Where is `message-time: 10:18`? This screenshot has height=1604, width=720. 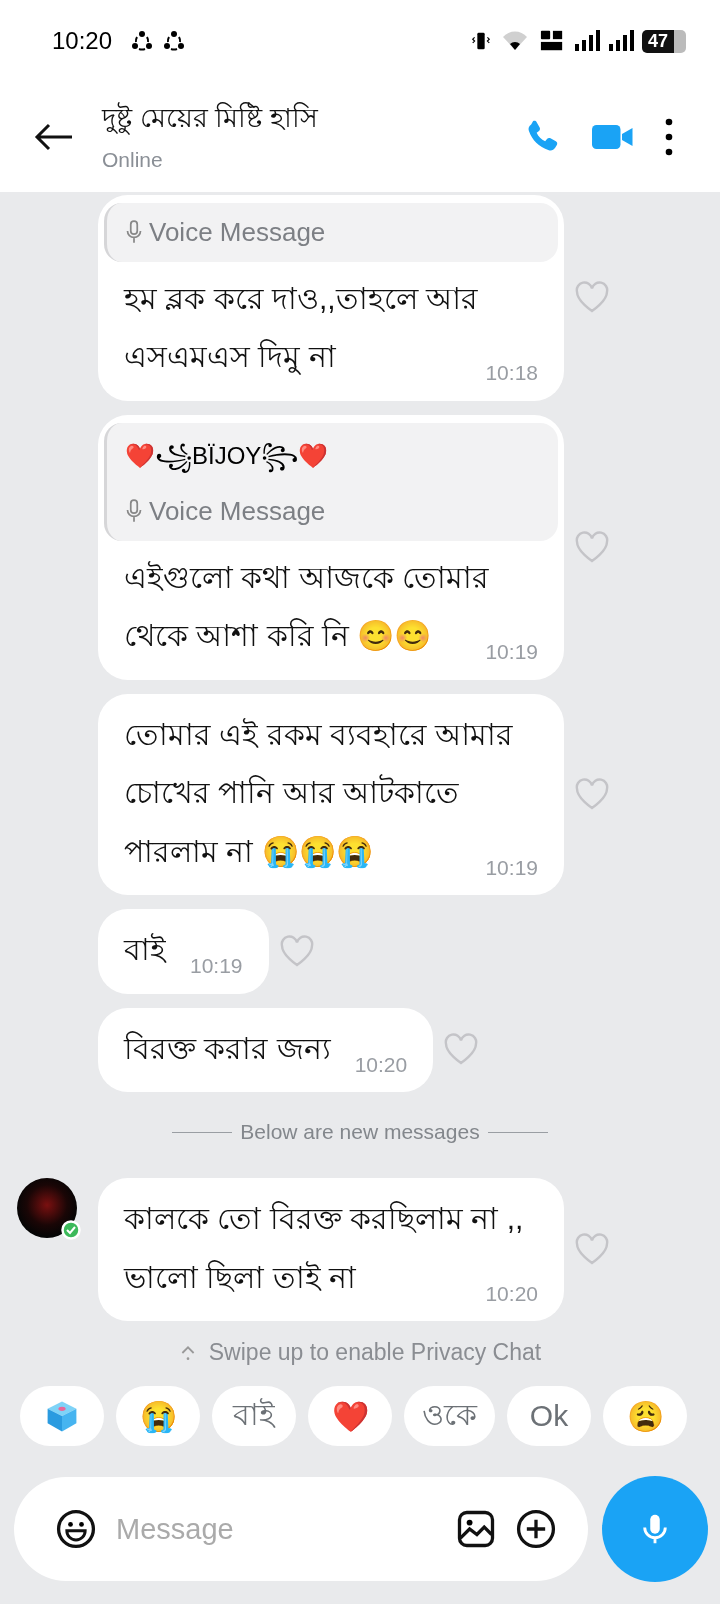
message-time: 10:18 is located at coordinates (511, 372).